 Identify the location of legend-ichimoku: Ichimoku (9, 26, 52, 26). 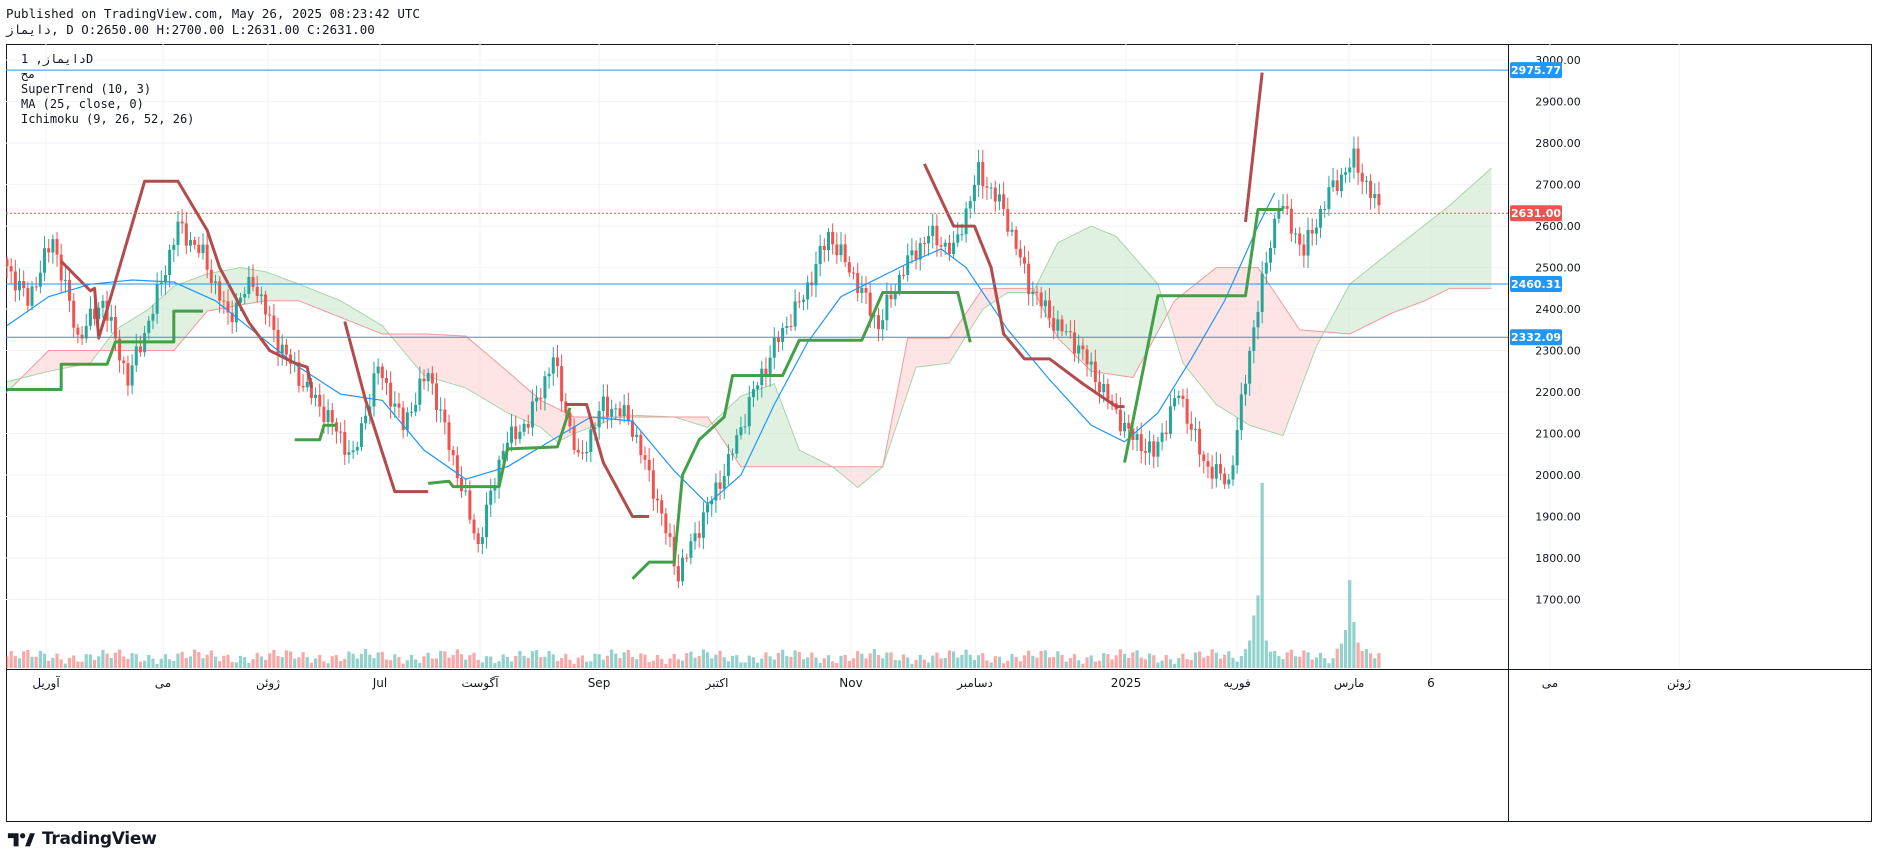
(107, 119).